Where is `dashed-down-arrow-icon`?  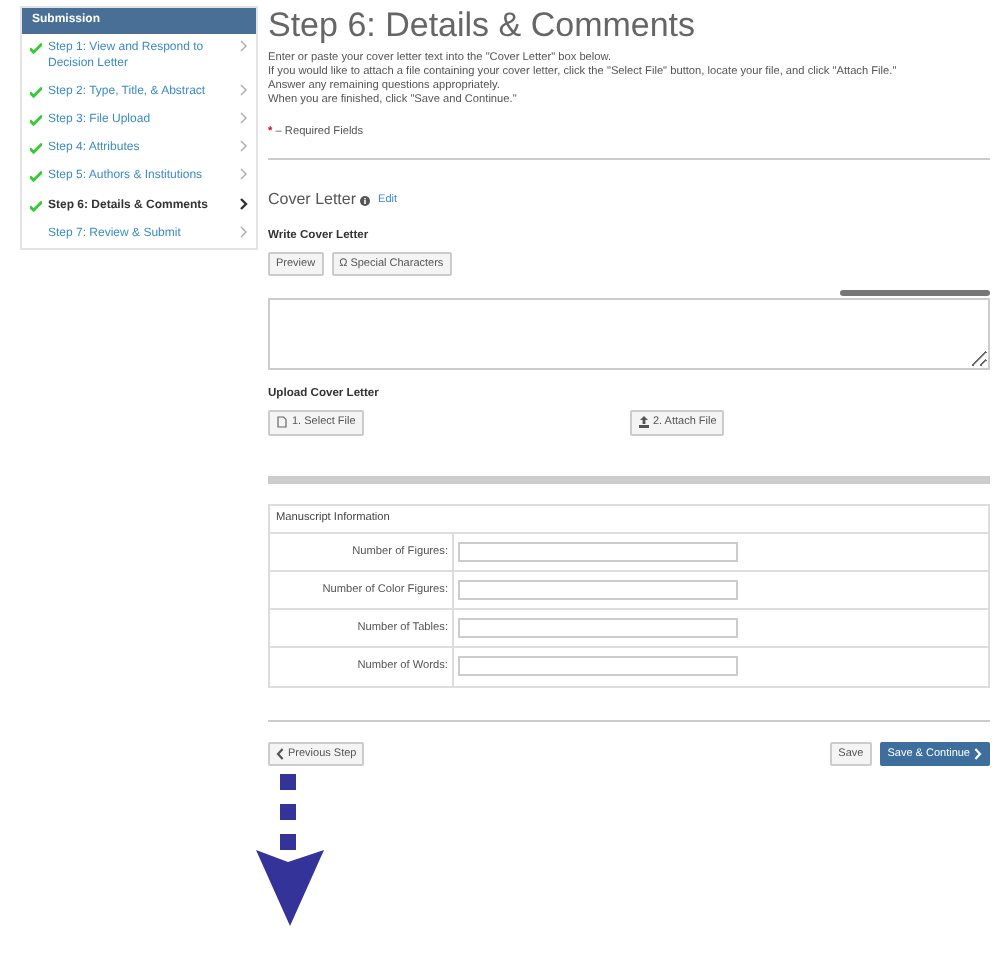
dashed-down-arrow-icon is located at coordinates (292, 850).